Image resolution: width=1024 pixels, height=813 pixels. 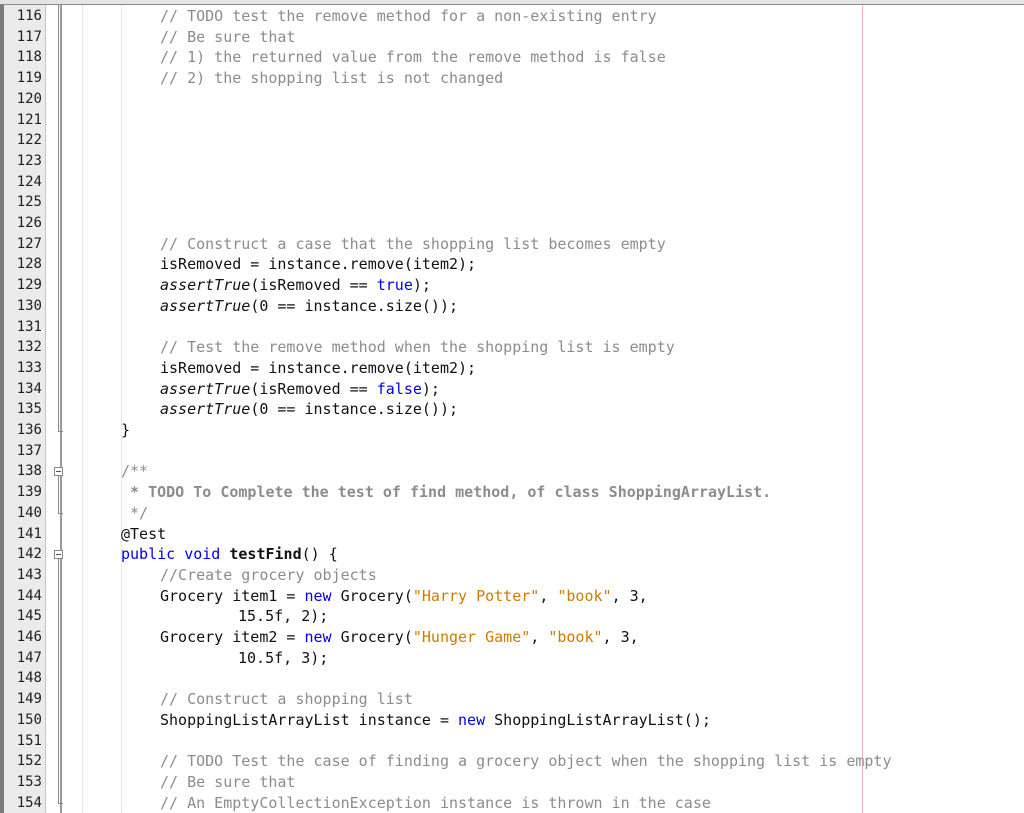 What do you see at coordinates (29, 740) in the screenshot?
I see `line-number: 151` at bounding box center [29, 740].